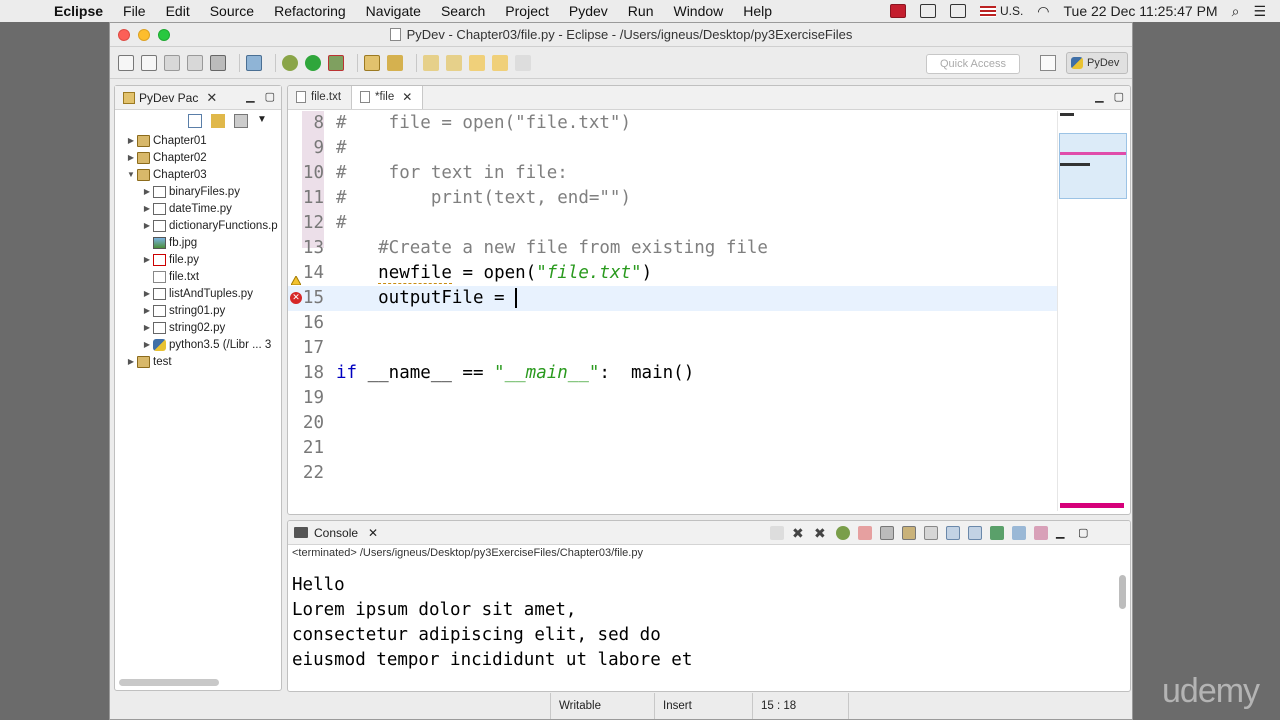 Image resolution: width=1280 pixels, height=720 pixels. I want to click on notification-center-icon: ☰, so click(1259, 11).